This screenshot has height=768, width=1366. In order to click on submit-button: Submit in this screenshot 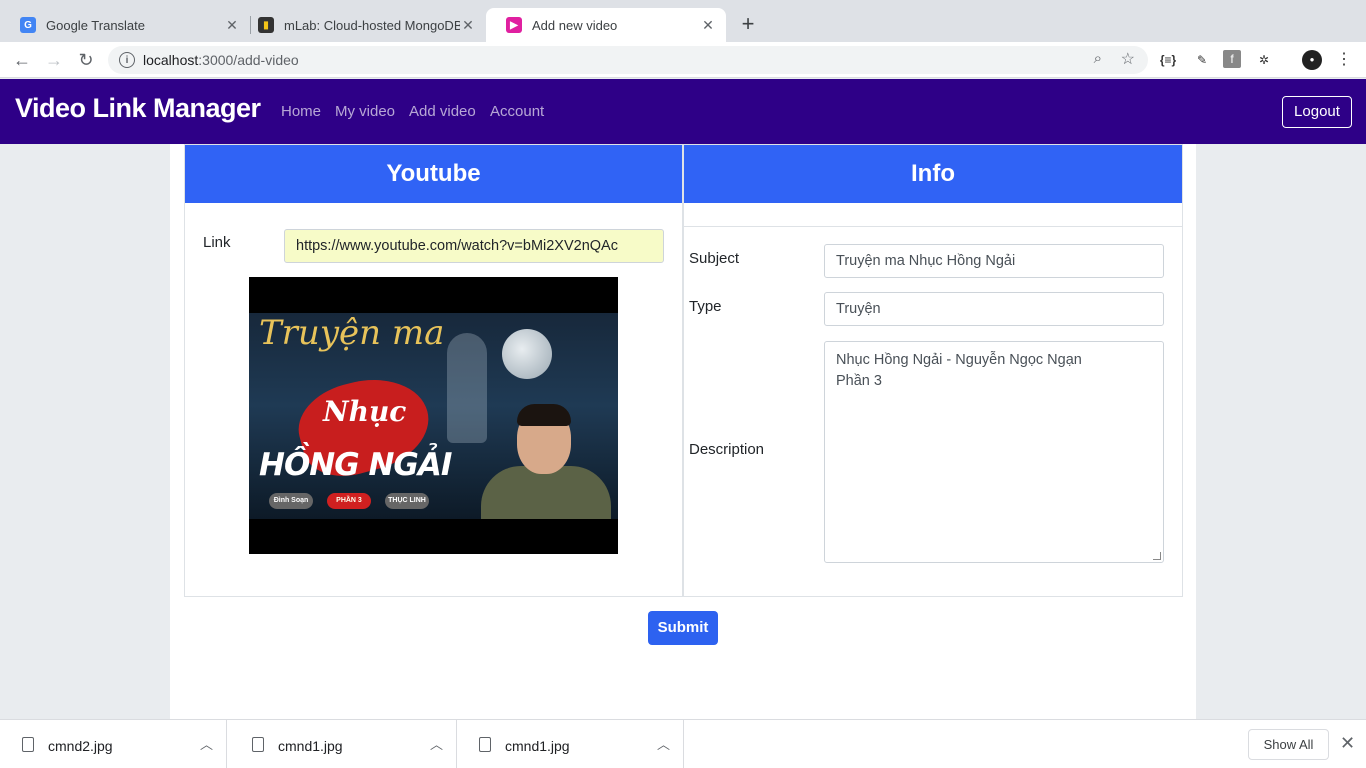, I will do `click(683, 628)`.